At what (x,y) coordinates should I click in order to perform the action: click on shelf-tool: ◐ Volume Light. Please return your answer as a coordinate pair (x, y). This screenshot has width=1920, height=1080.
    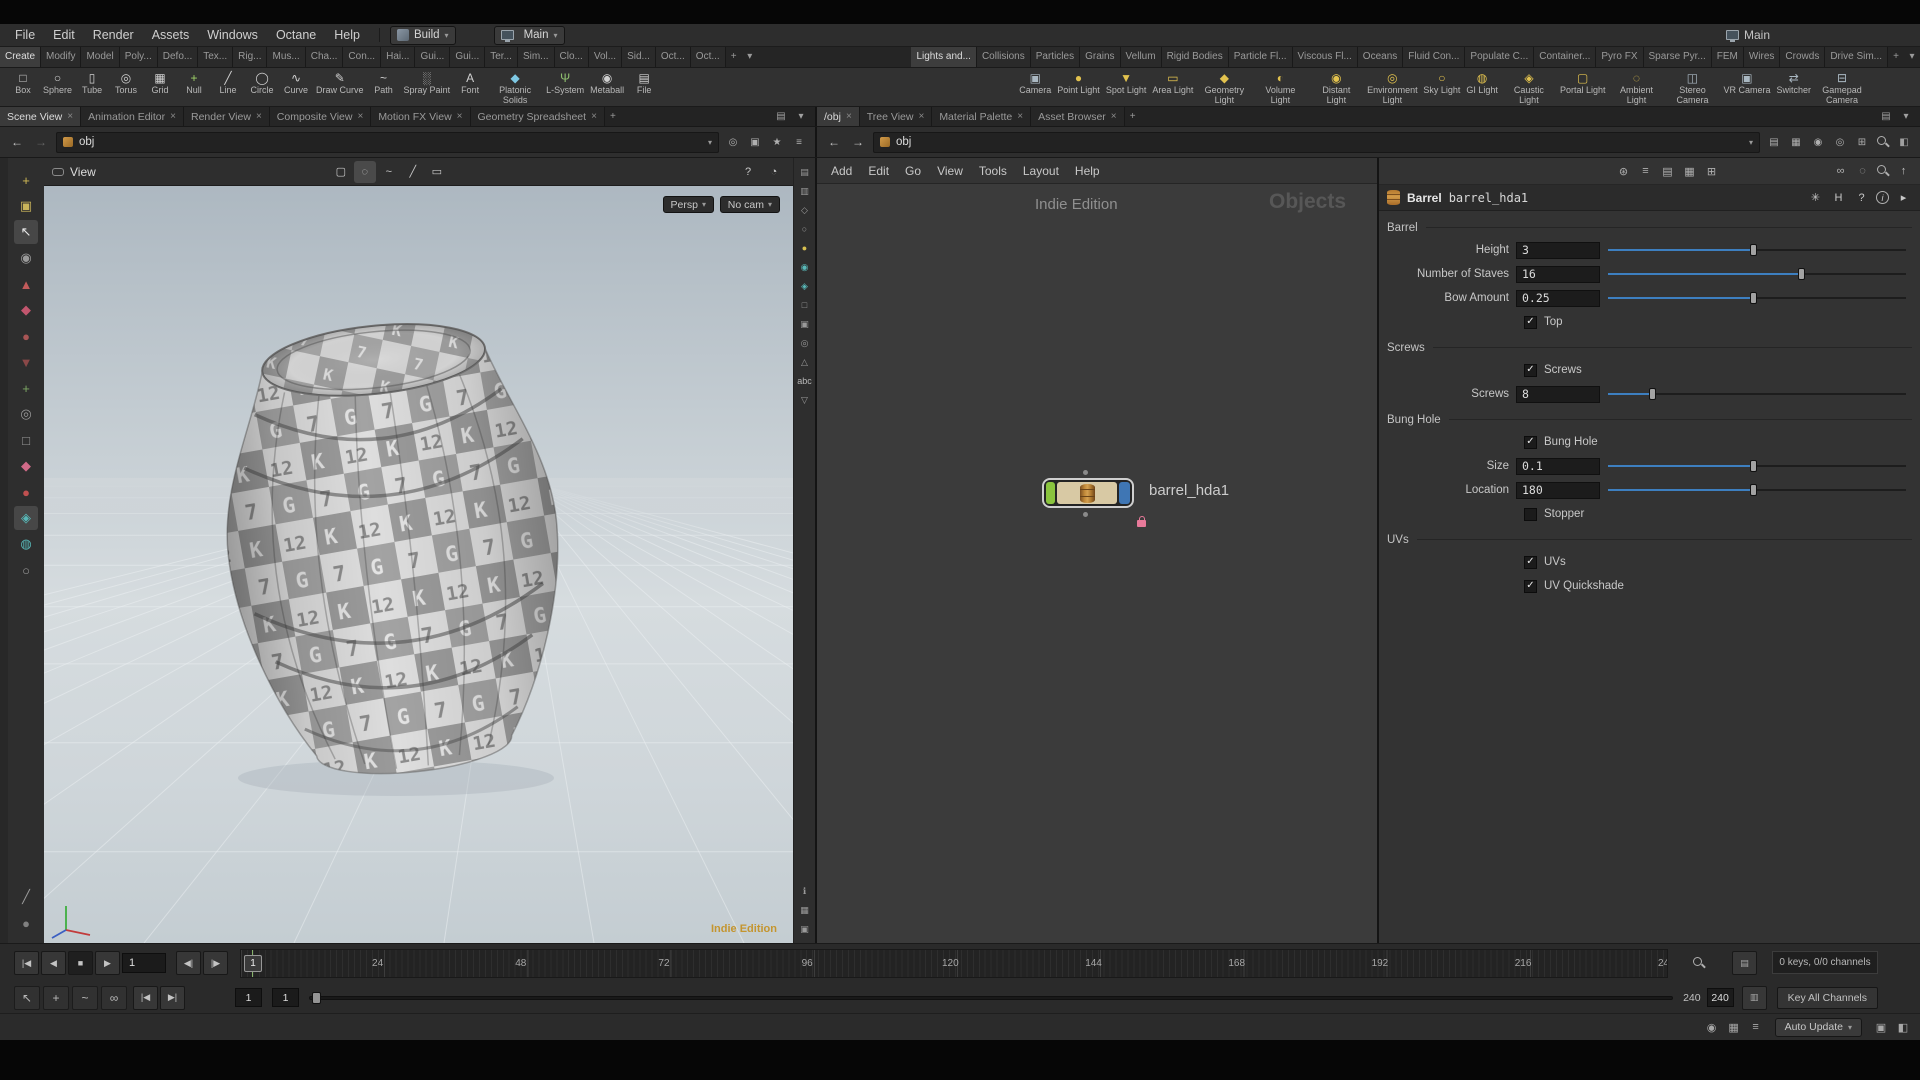
    Looking at the image, I should click on (1280, 87).